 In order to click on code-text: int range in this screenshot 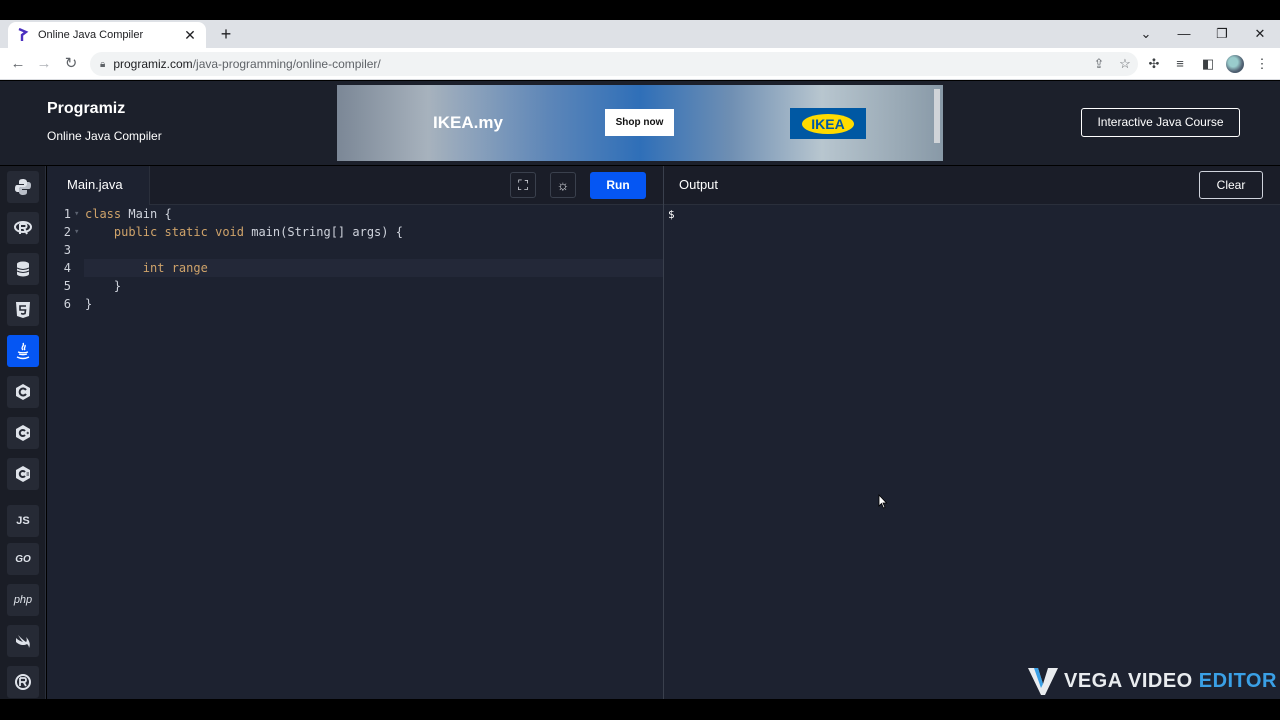, I will do `click(146, 268)`.